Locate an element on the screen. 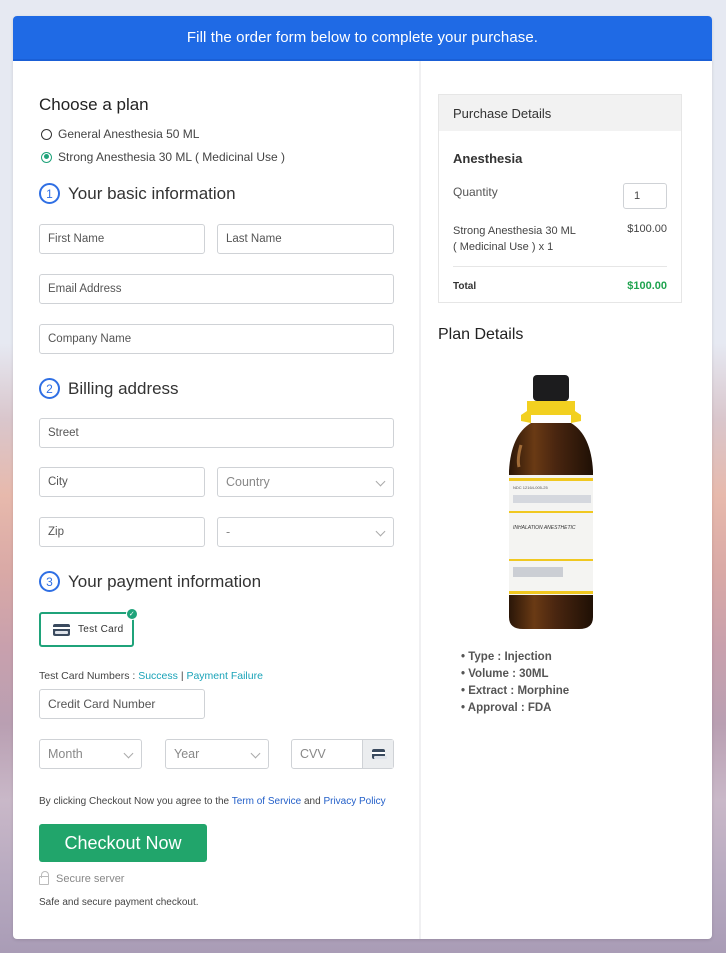 This screenshot has width=726, height=953. line-item-name: Strong Anesthesia 30 ML is located at coordinates (514, 231).